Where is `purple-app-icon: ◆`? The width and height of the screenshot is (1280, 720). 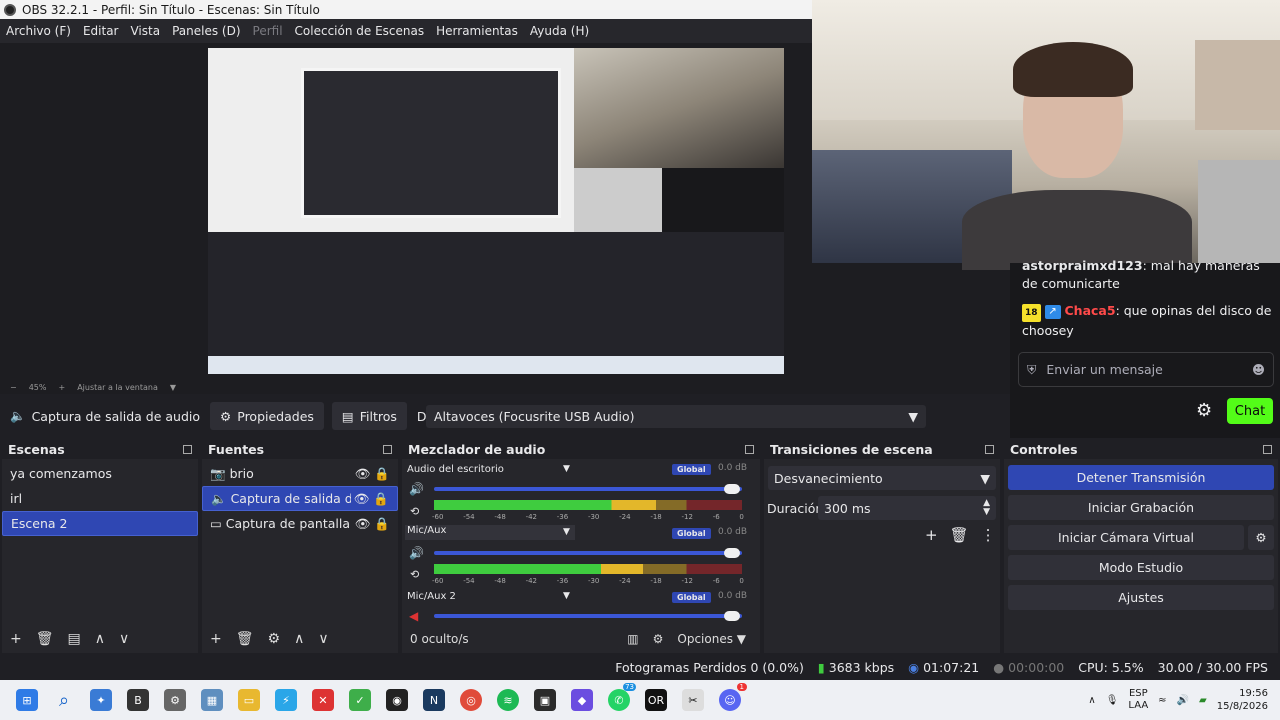
purple-app-icon: ◆ is located at coordinates (582, 700).